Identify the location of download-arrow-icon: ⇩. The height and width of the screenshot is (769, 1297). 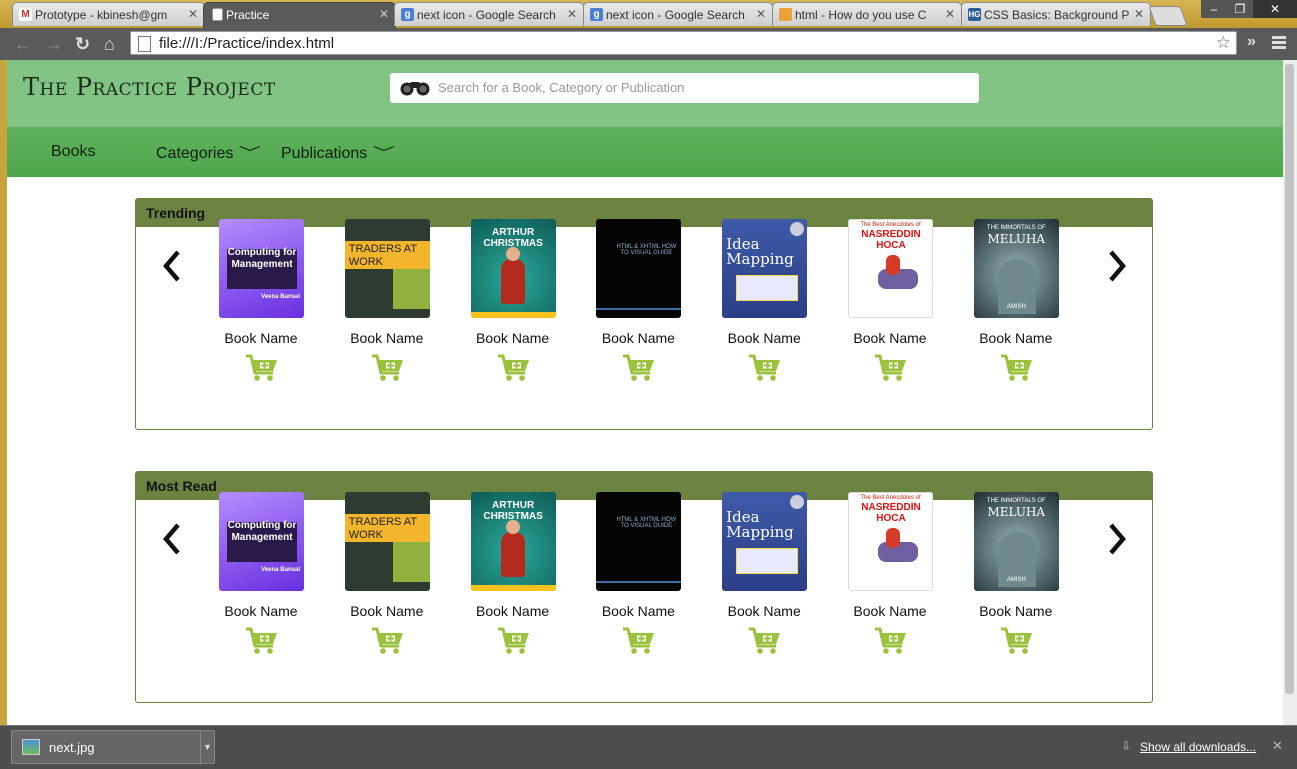
(1126, 746).